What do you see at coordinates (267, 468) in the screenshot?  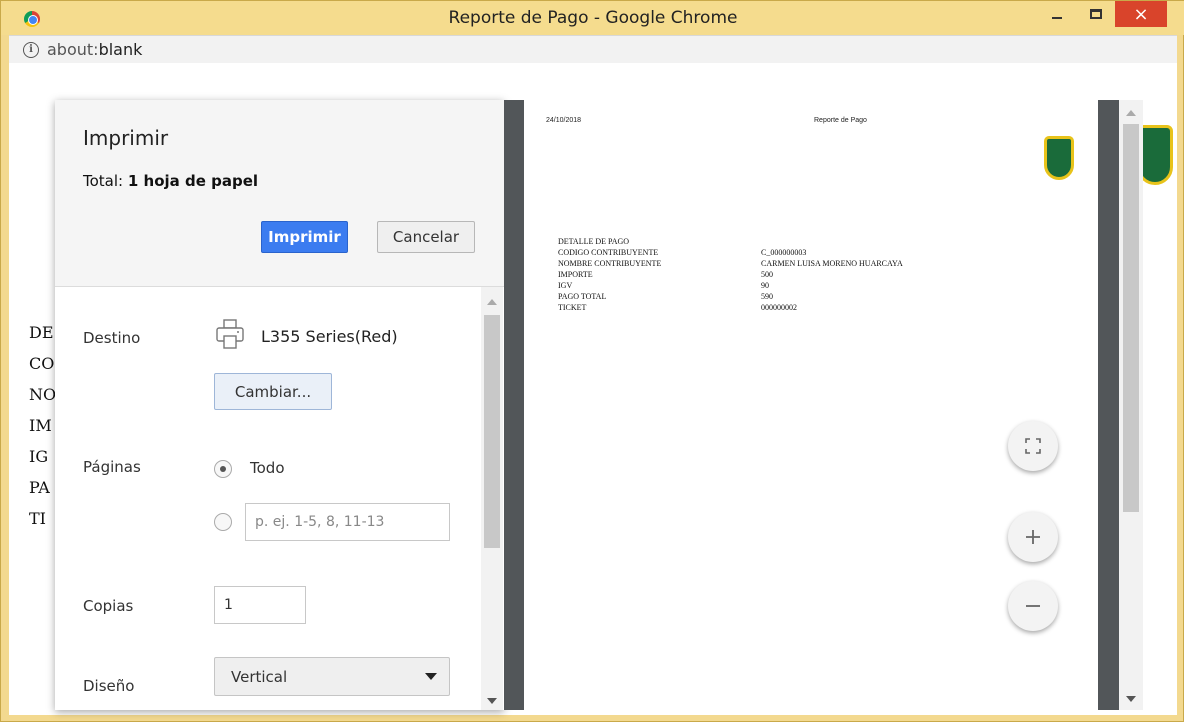 I see `pages-all-label: Todo` at bounding box center [267, 468].